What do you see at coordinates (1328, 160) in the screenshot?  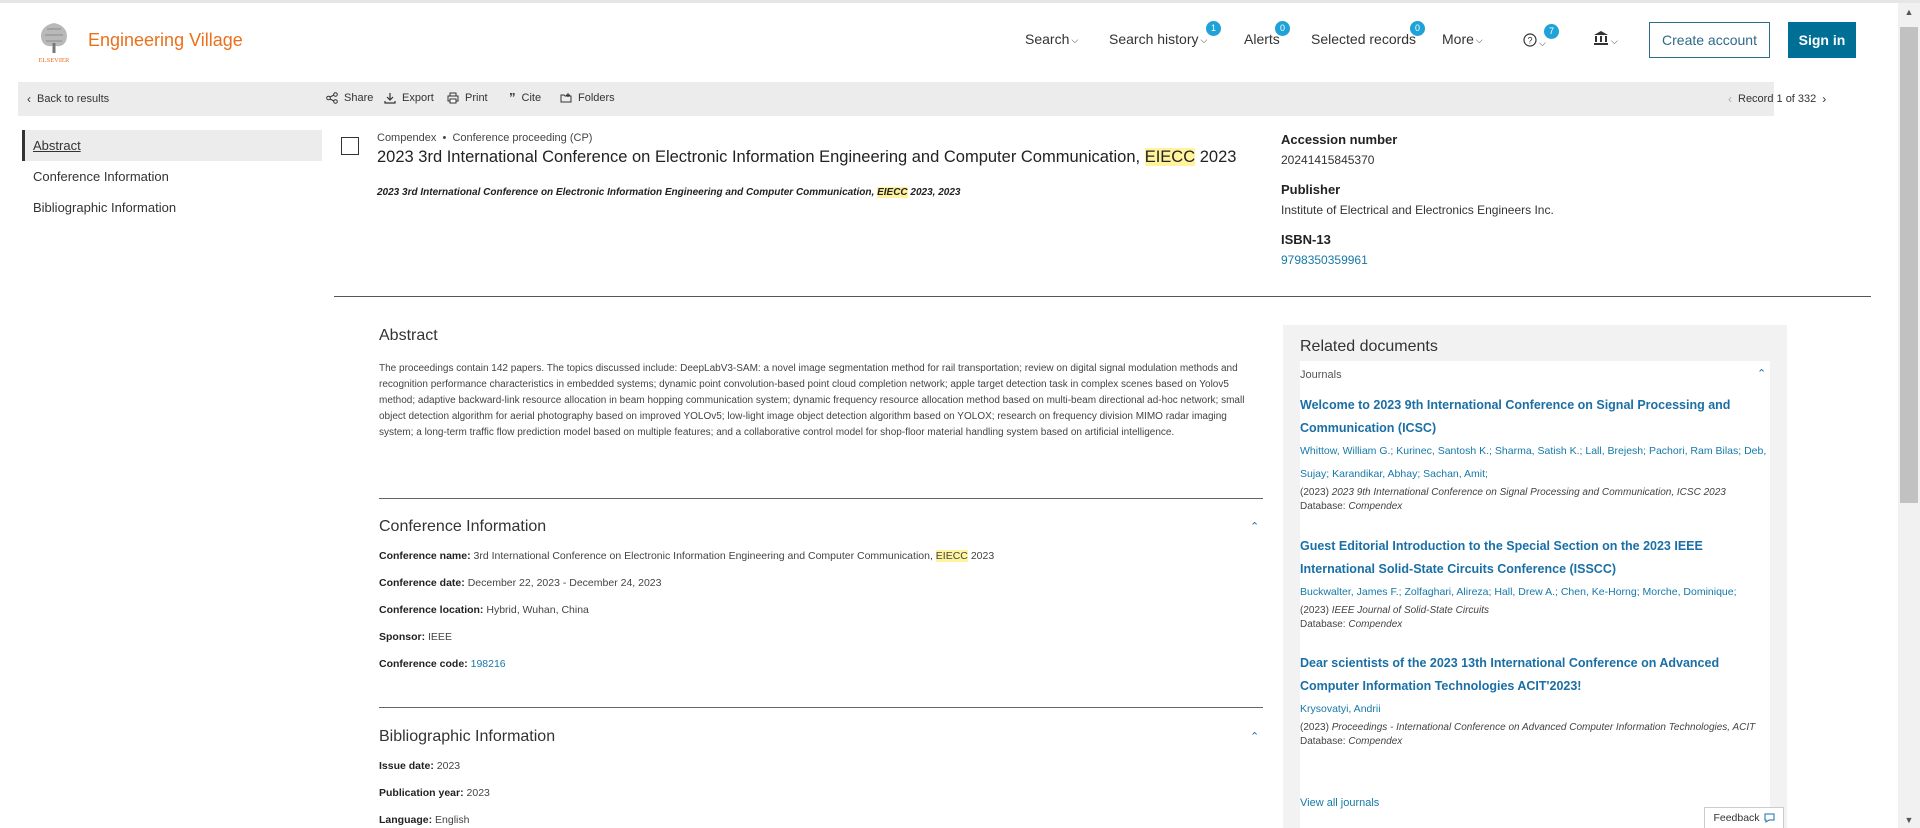 I see `accession-value: 20241415845370` at bounding box center [1328, 160].